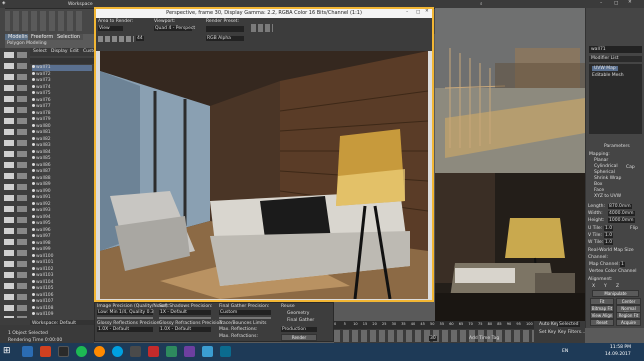 Image resolution: width=644 pixels, height=361 pixels. Describe the element at coordinates (611, 250) in the screenshot. I see `realworld-checkbox: Real-World Map Size` at that location.